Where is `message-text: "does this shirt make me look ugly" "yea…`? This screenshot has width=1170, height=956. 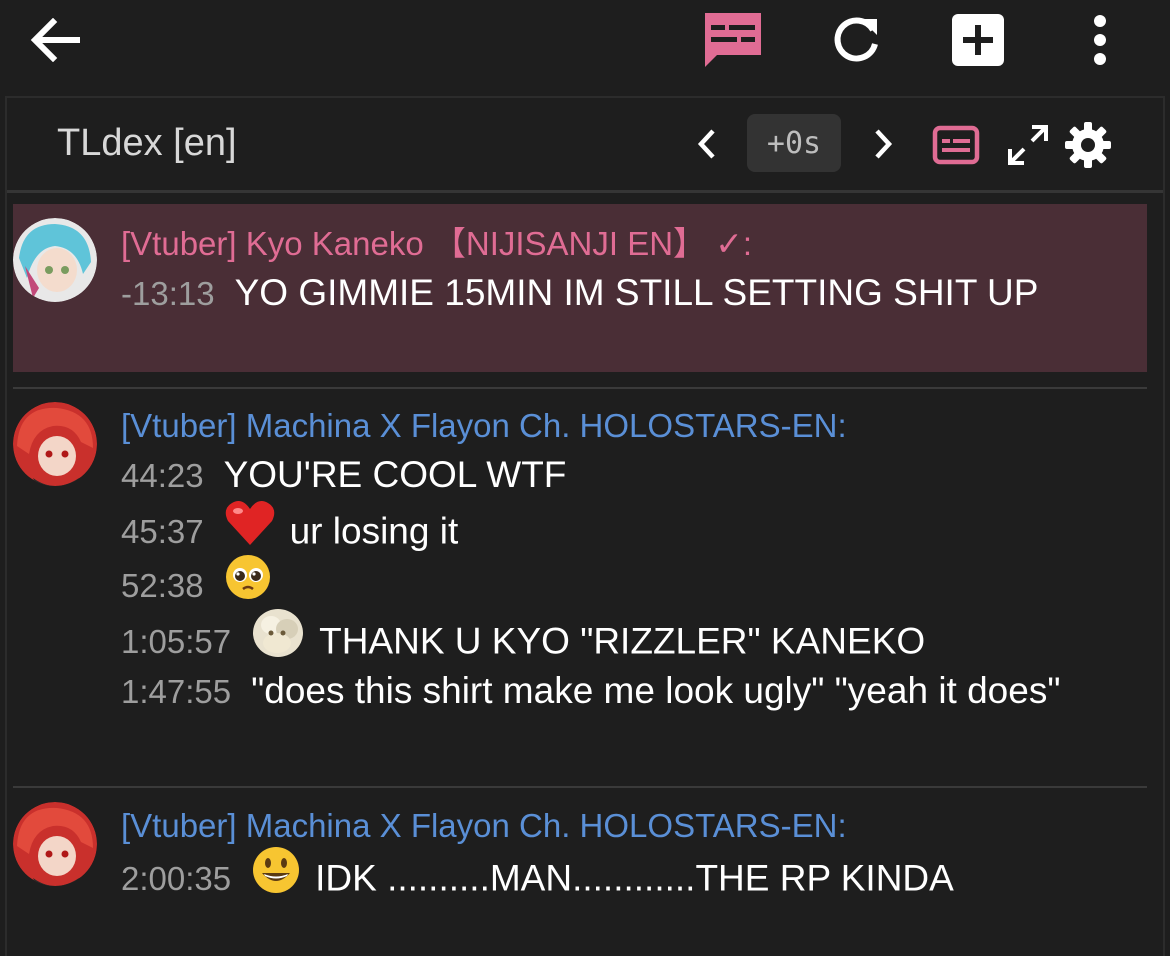
message-text: "does this shirt make me look ugly" "yea… is located at coordinates (656, 690).